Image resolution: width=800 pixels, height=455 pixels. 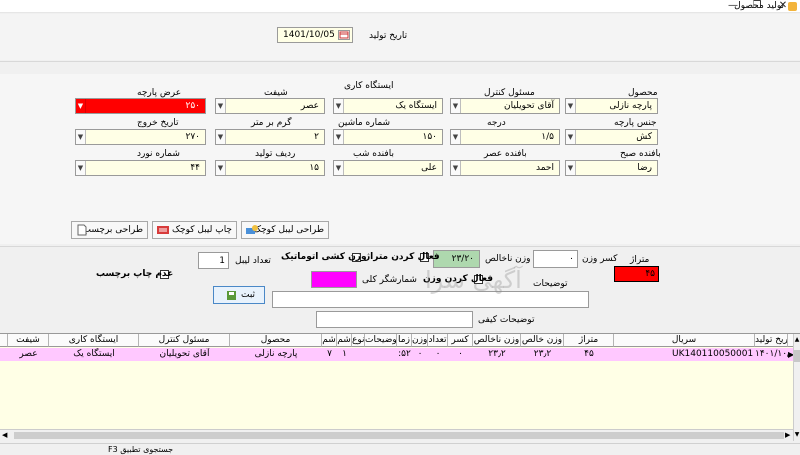 I want to click on grid-corner, so click(x=4, y=340).